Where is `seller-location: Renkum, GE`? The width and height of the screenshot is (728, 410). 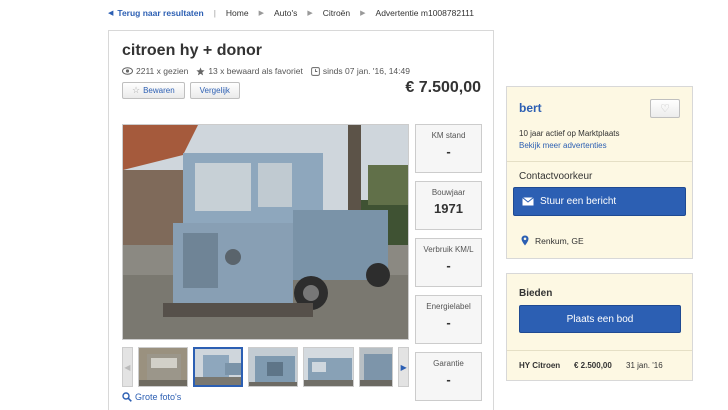
seller-location: Renkum, GE is located at coordinates (552, 240).